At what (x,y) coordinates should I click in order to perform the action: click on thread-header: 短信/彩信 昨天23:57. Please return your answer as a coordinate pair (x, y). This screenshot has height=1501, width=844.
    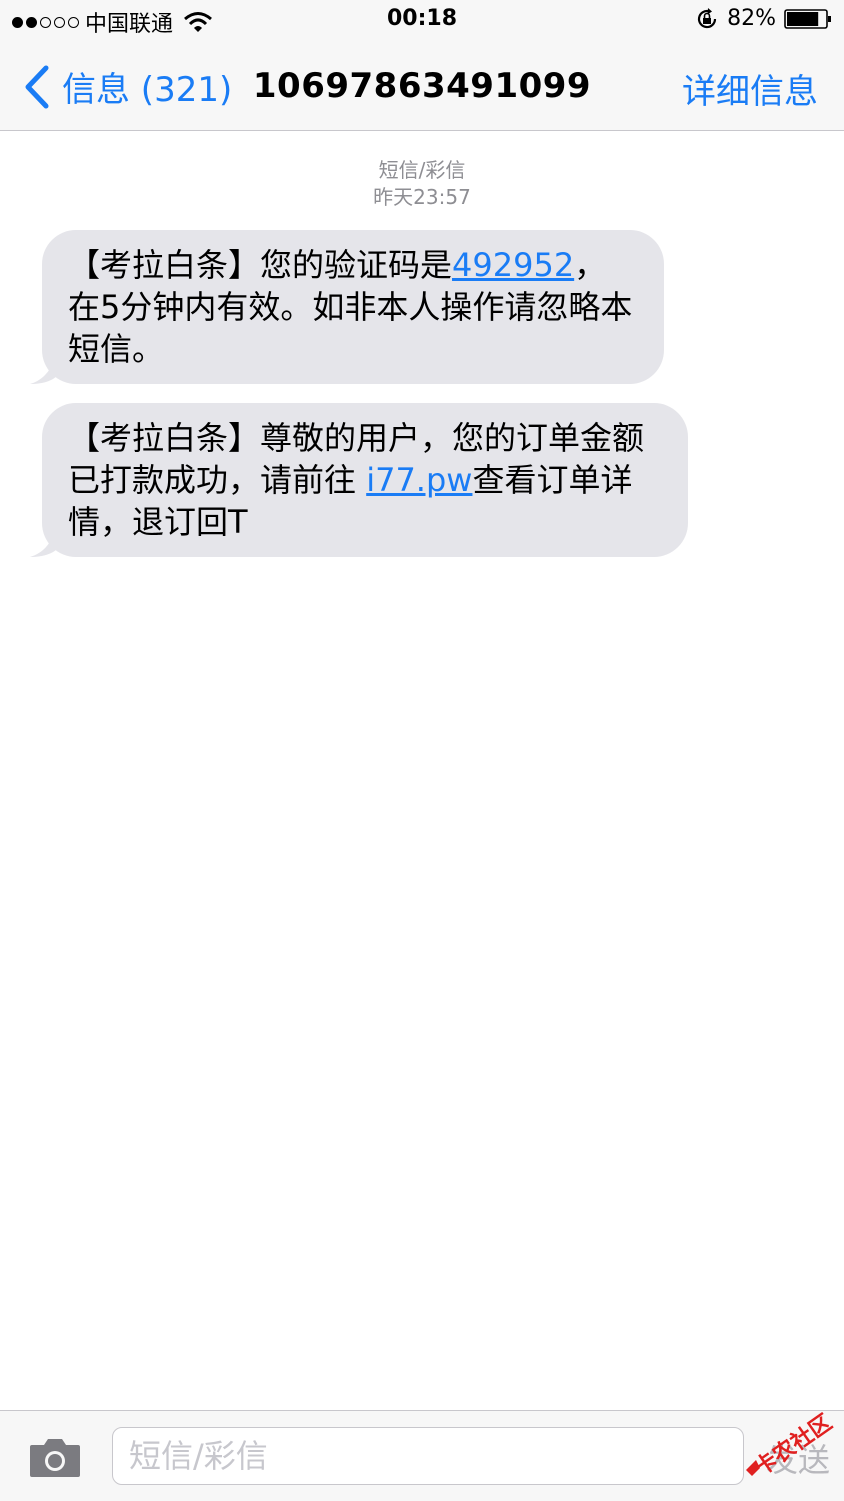
    Looking at the image, I should click on (422, 184).